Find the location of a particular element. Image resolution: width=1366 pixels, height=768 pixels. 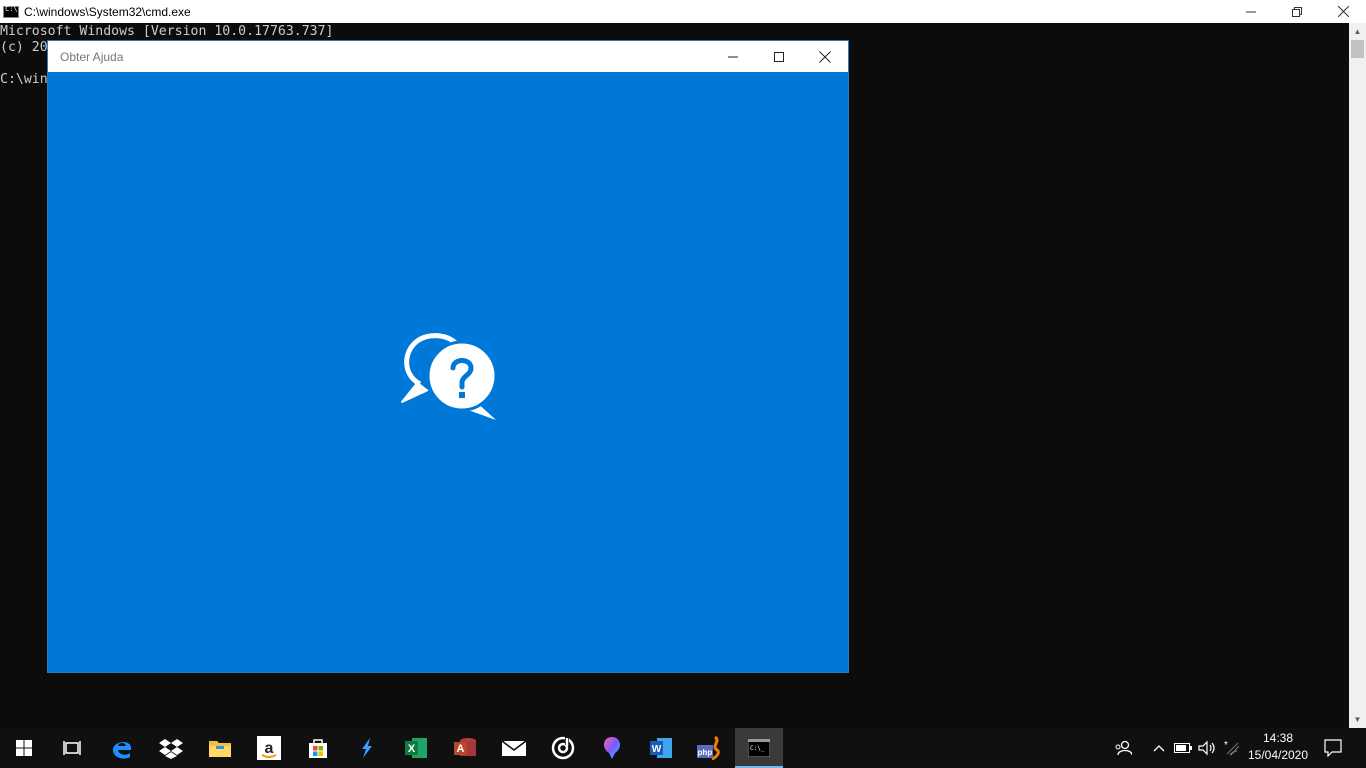

cmd-close-button is located at coordinates (1343, 11).